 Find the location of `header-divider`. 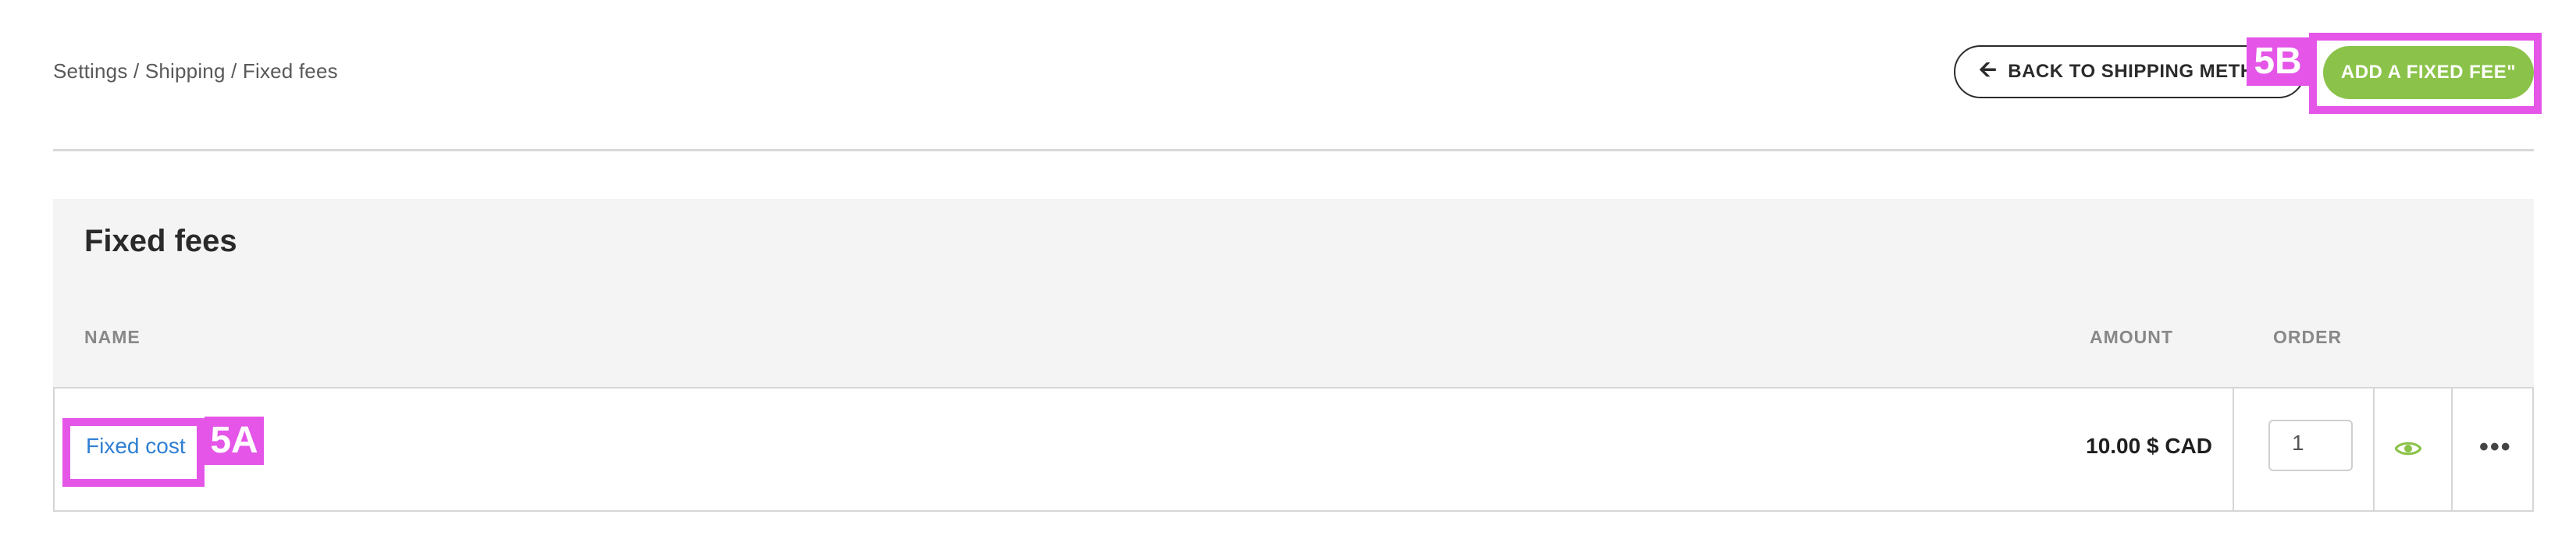

header-divider is located at coordinates (1293, 150).